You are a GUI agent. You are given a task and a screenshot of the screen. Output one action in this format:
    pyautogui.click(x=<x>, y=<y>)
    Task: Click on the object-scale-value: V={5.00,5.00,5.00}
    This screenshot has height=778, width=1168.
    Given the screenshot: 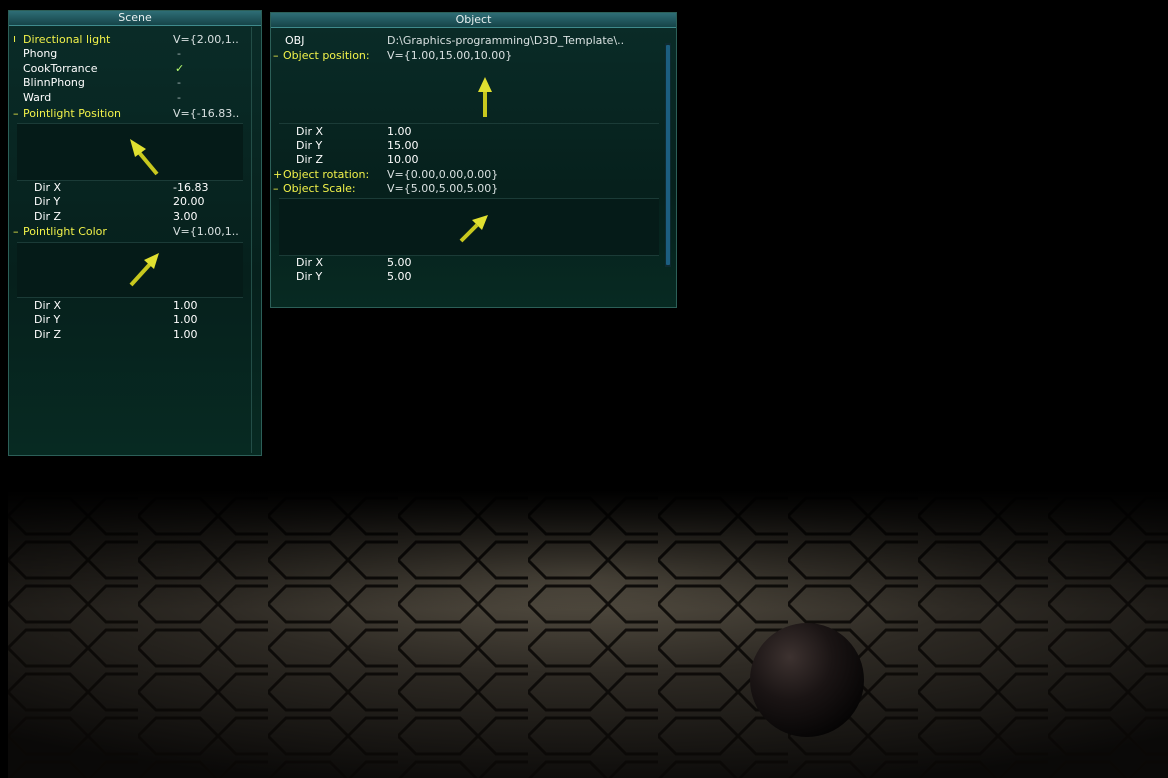 What is the action you would take?
    pyautogui.click(x=443, y=188)
    